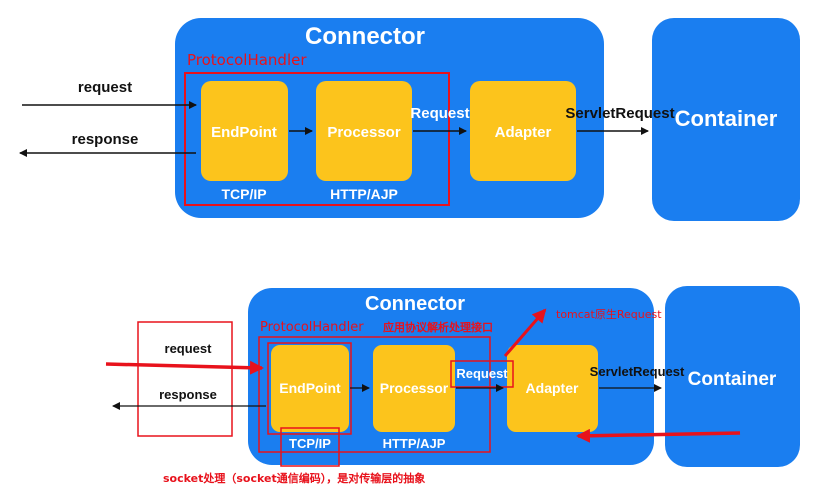 The image size is (831, 503). What do you see at coordinates (105, 139) in the screenshot?
I see `top-response-label: response` at bounding box center [105, 139].